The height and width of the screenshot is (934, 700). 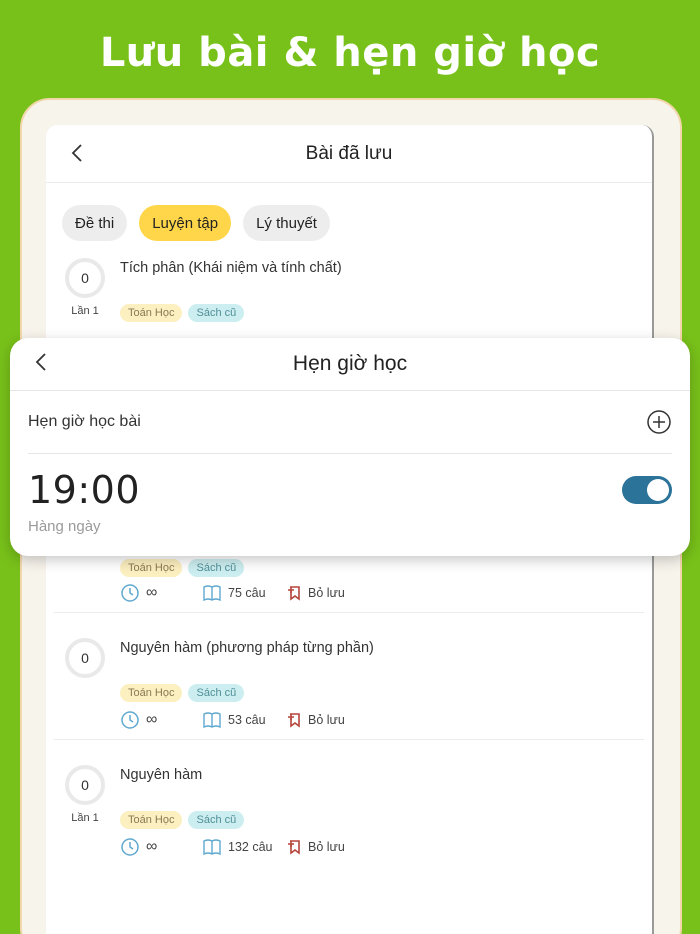 What do you see at coordinates (247, 648) in the screenshot?
I see `lesson-name: Nguyên hàm (phương pháp từng phần)` at bounding box center [247, 648].